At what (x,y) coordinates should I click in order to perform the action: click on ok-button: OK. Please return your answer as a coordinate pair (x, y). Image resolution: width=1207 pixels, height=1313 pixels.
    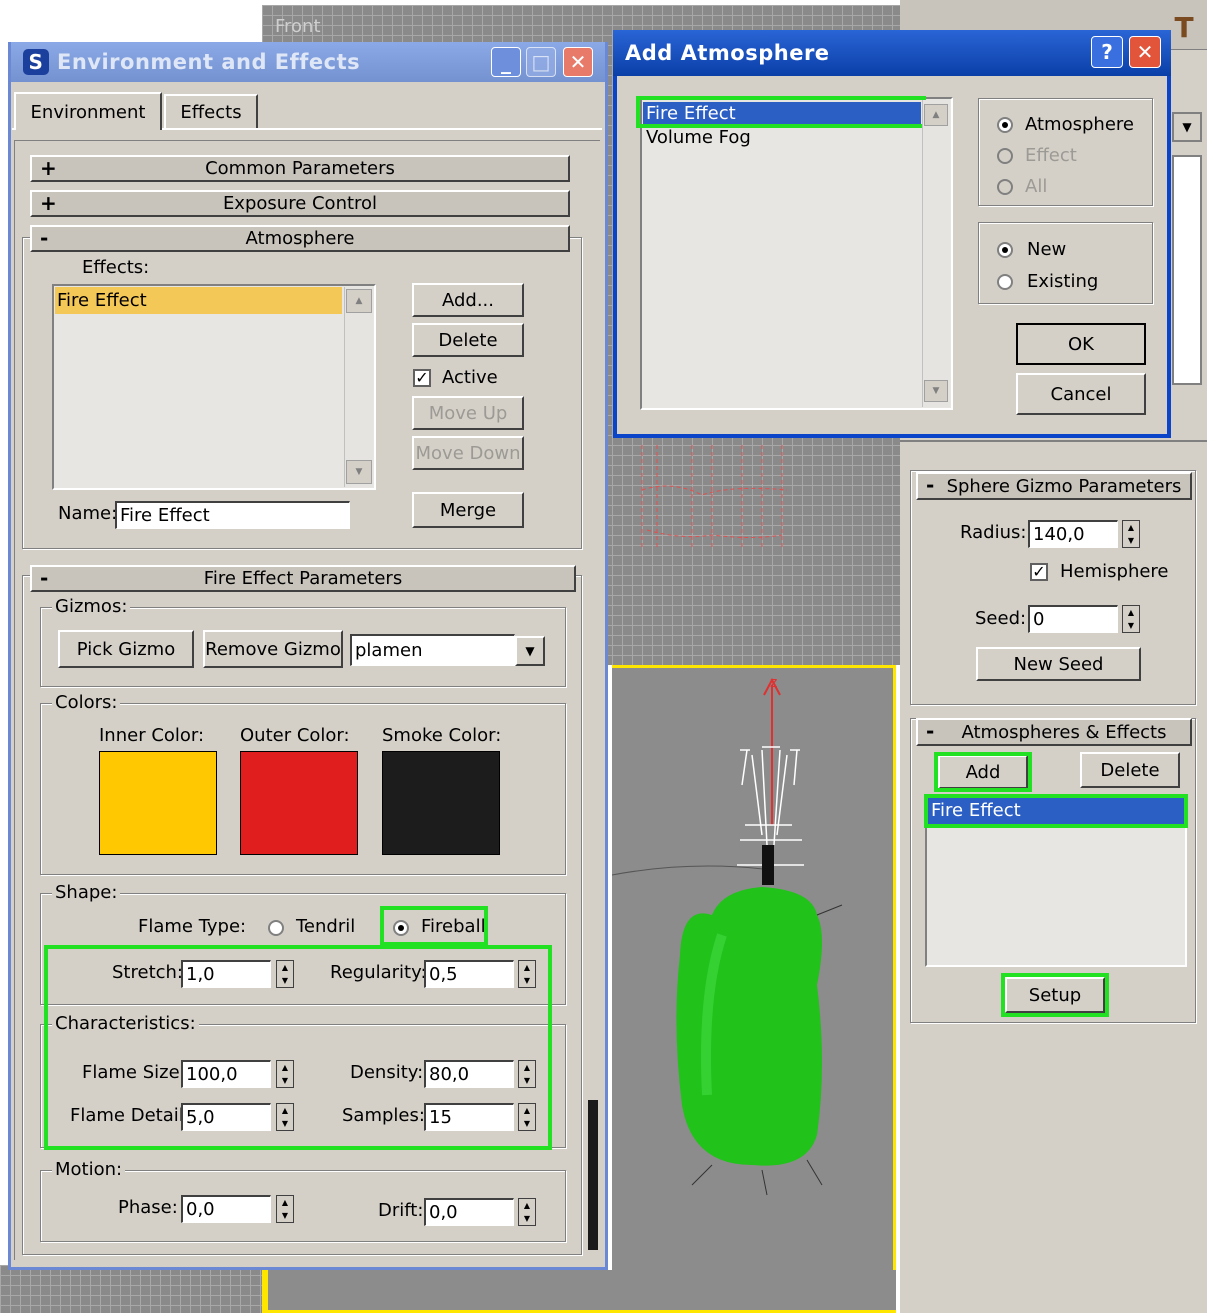
    Looking at the image, I should click on (1081, 344).